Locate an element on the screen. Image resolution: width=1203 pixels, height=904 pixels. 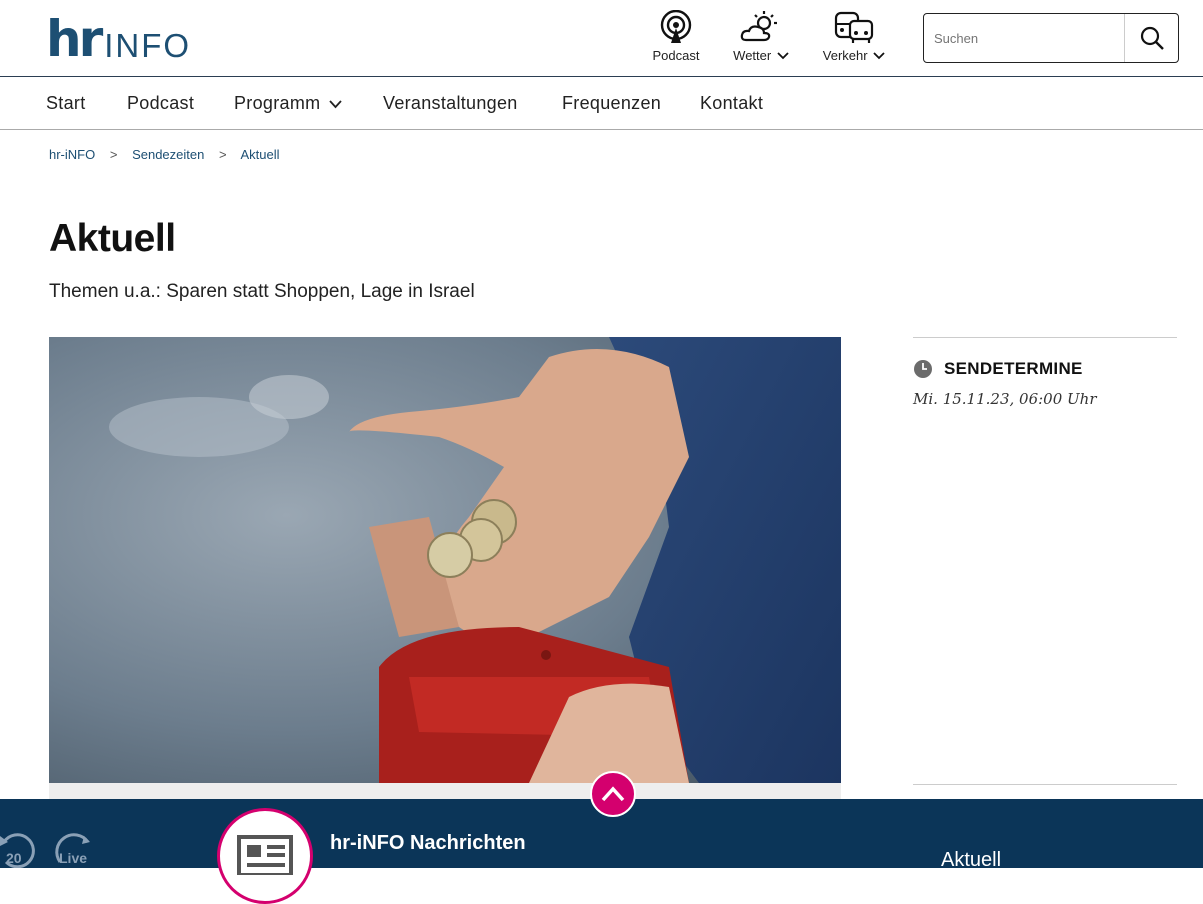
rewind-20-label: 20 is located at coordinates (14, 858).